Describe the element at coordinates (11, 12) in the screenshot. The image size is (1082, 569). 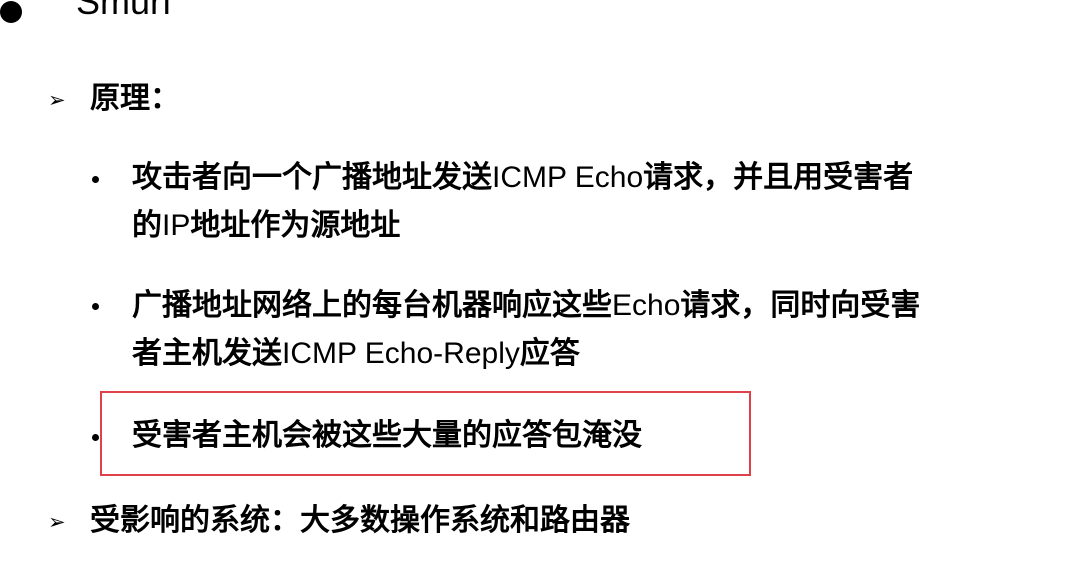
I see `bullet-dot-icon` at that location.